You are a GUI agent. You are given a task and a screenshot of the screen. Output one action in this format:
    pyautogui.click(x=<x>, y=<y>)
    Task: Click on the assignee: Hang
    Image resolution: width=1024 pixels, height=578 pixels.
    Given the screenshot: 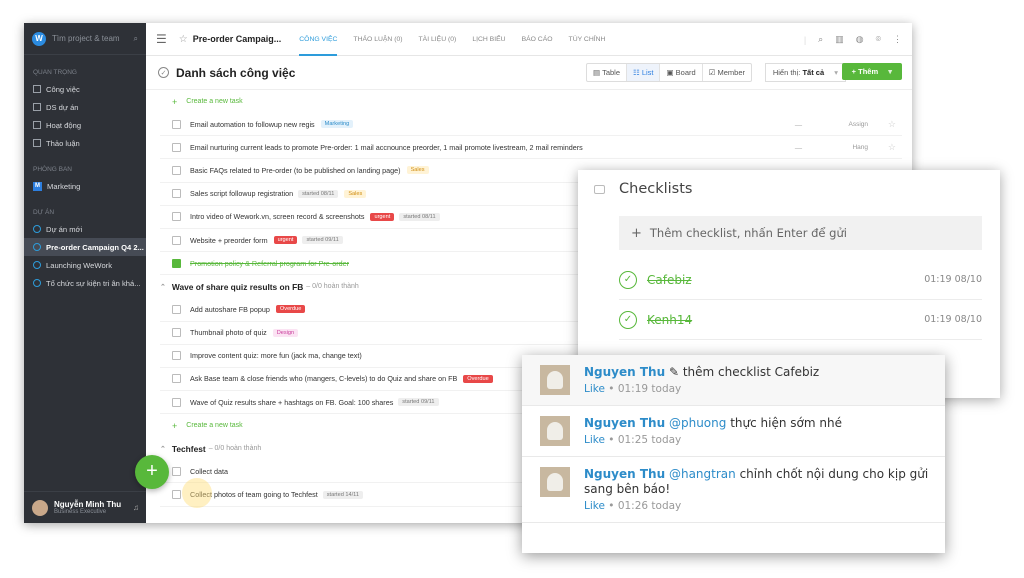 What is the action you would take?
    pyautogui.click(x=860, y=147)
    